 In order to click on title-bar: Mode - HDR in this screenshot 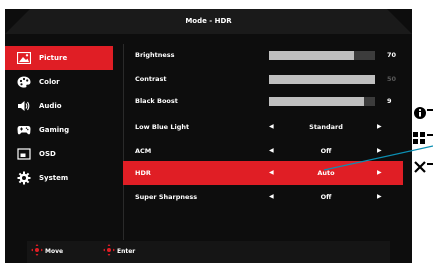, I will do `click(208, 21)`.